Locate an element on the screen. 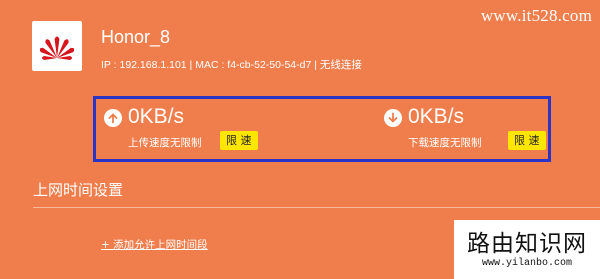 The image size is (600, 279). site-watermark: www.it528.com is located at coordinates (536, 15).